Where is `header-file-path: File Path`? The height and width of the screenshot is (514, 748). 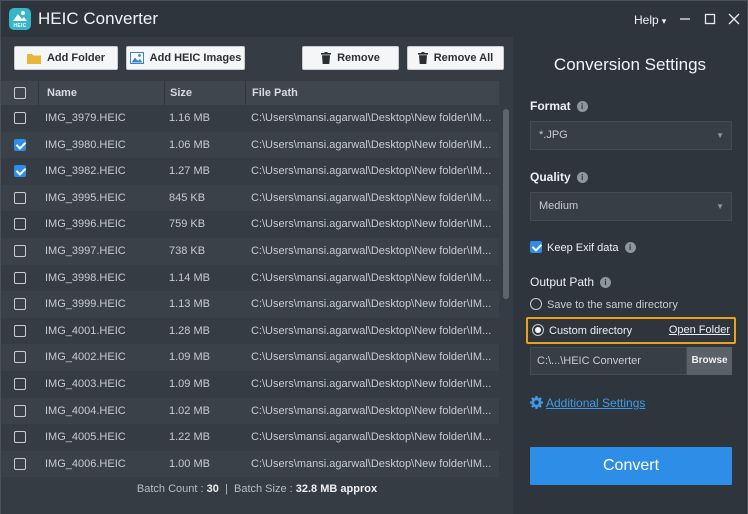 header-file-path: File Path is located at coordinates (275, 93).